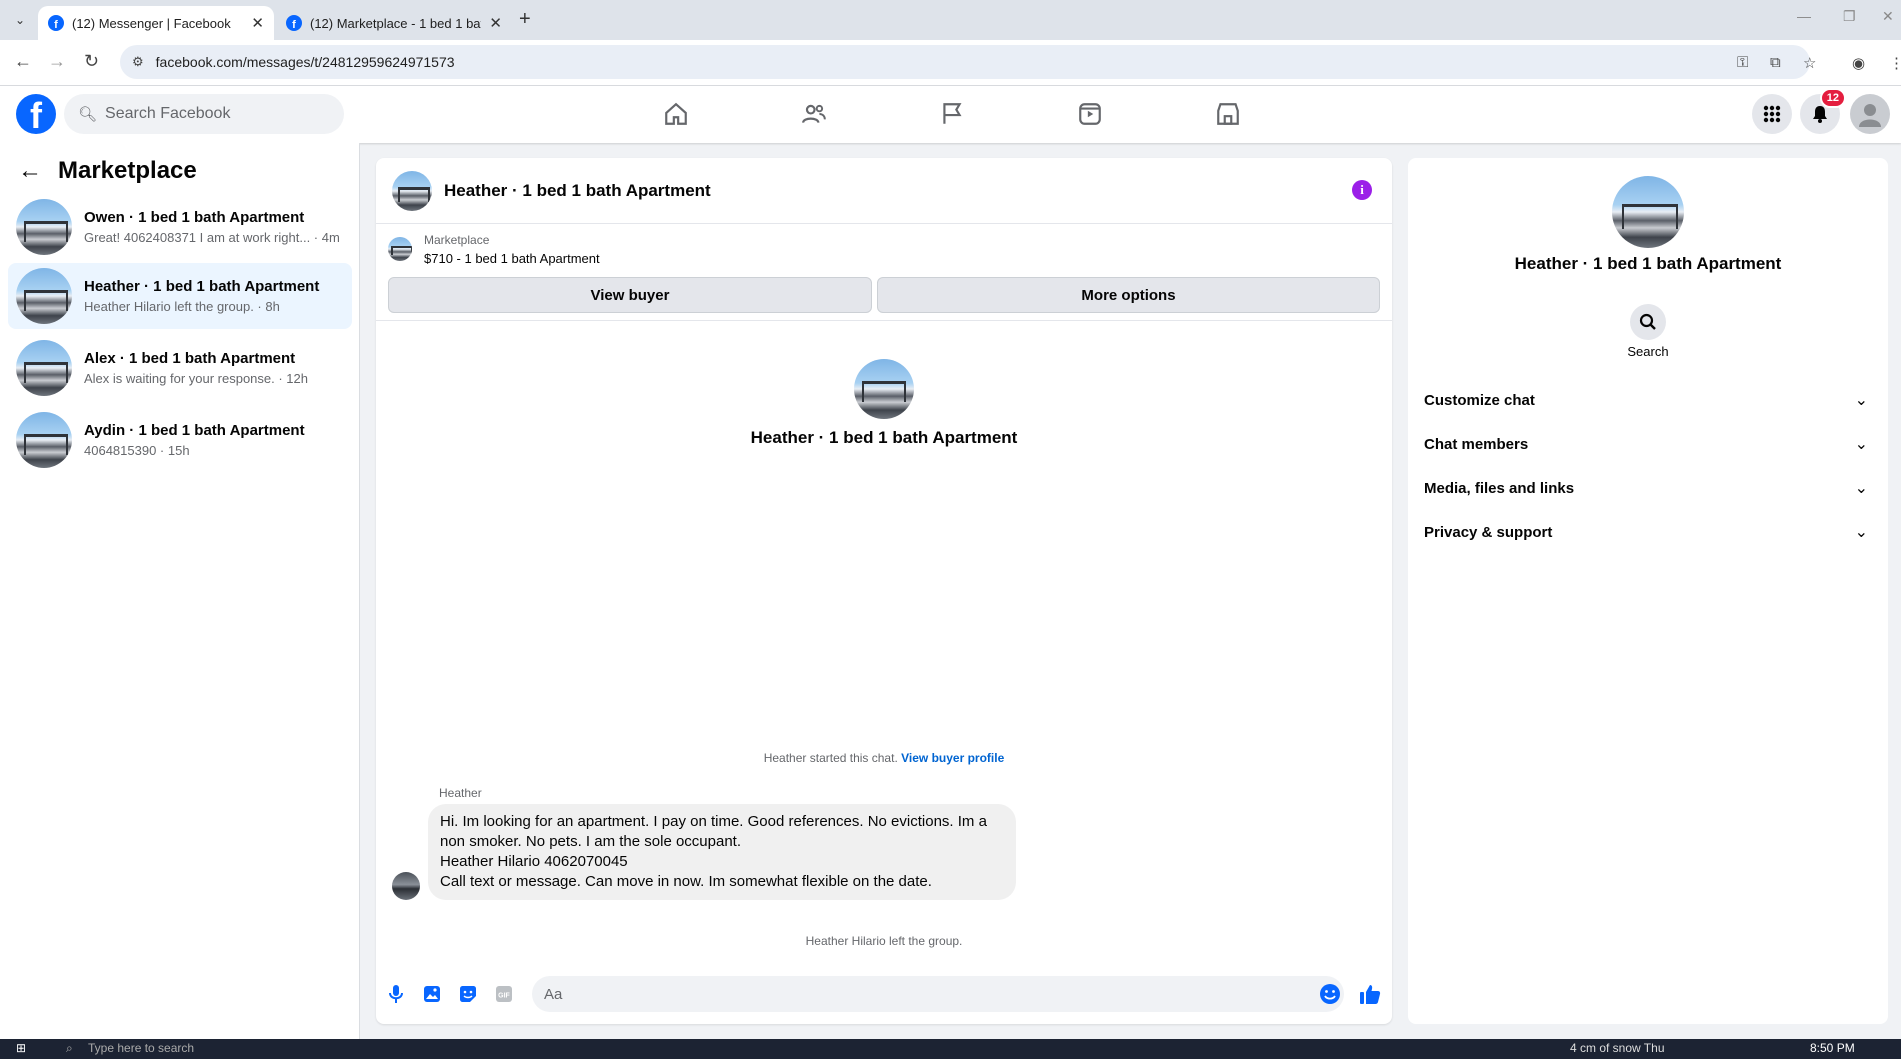 The height and width of the screenshot is (1059, 1901). Describe the element at coordinates (406, 886) in the screenshot. I see `sender-avatar` at that location.